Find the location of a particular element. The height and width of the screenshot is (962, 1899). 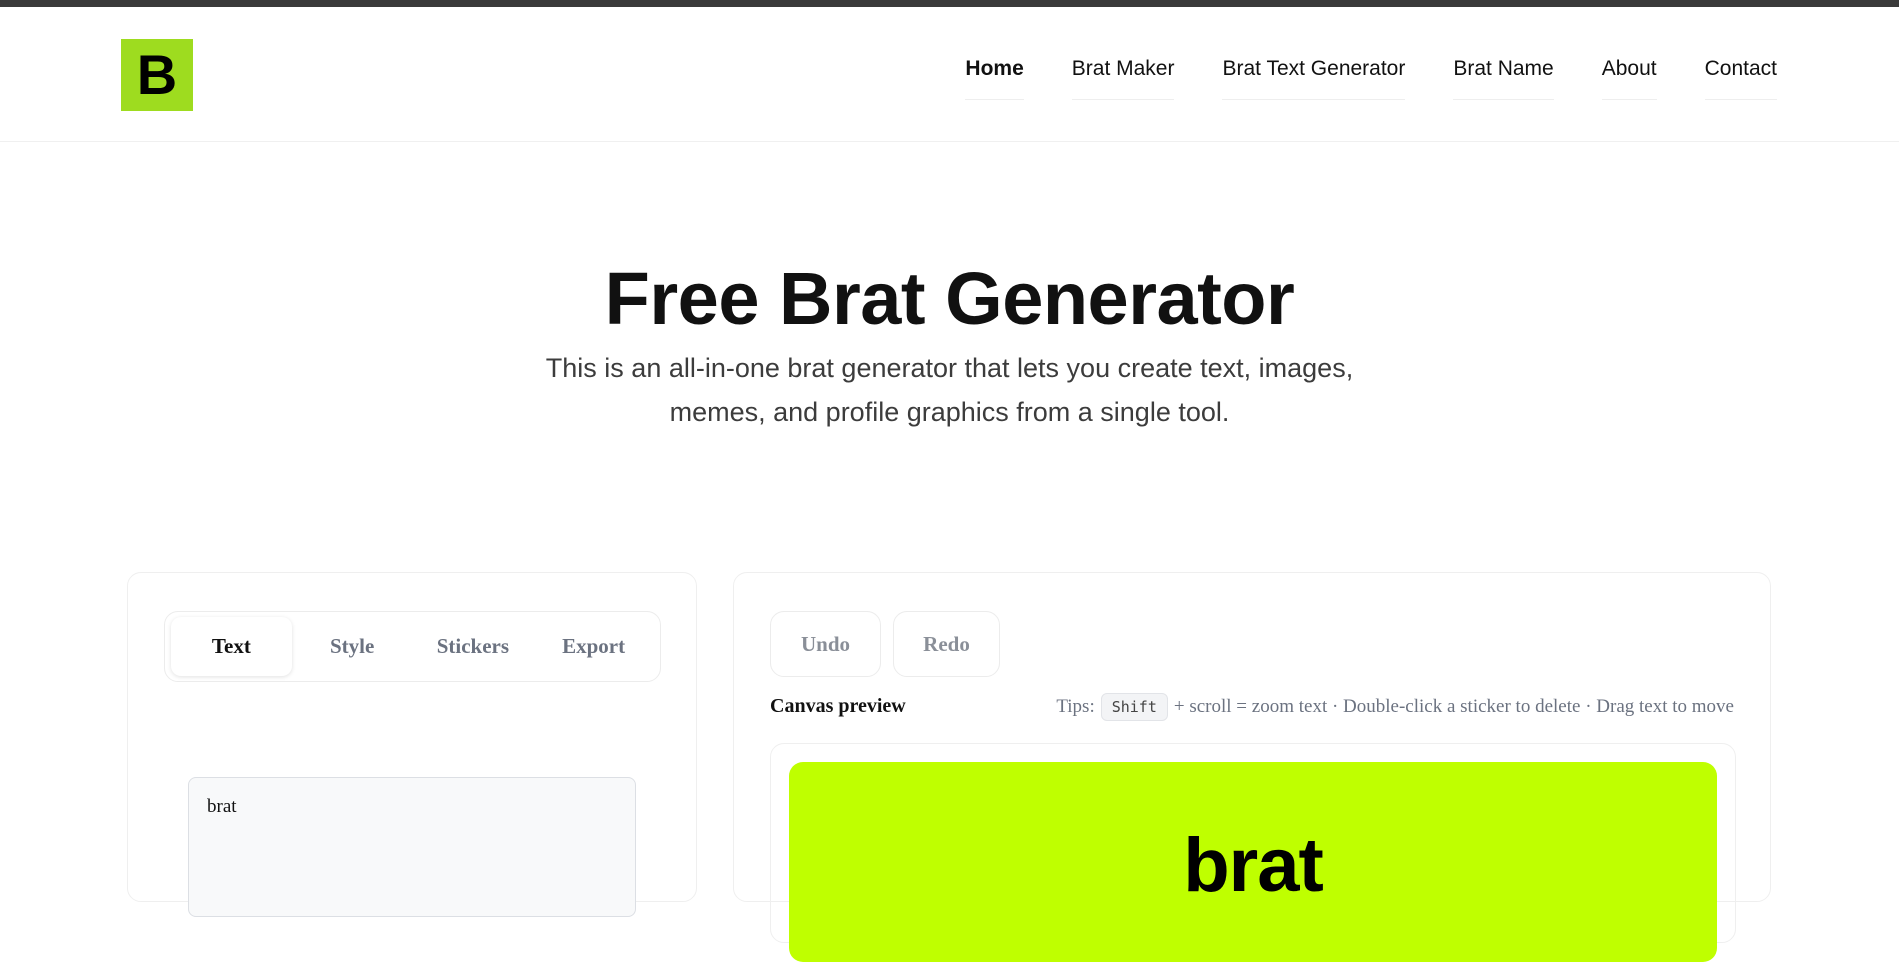

nav-brat-maker: Brat Maker is located at coordinates (1123, 78).